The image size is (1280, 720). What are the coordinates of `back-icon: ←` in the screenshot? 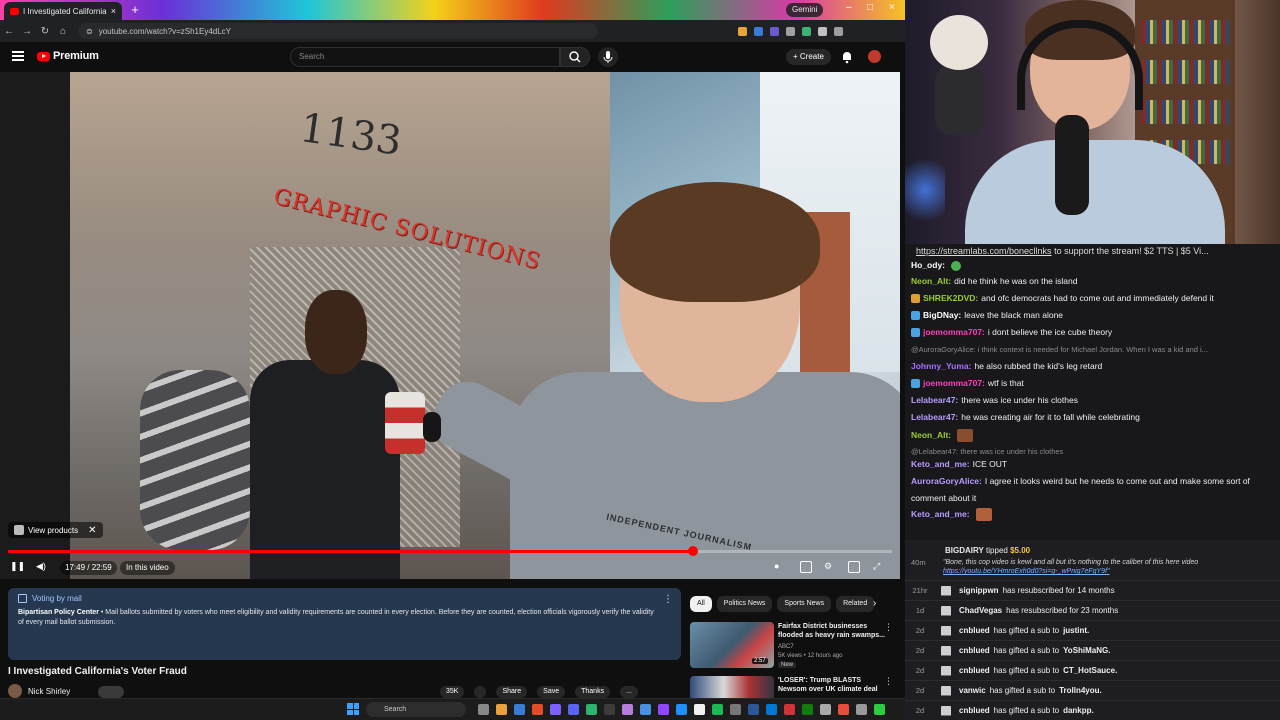 It's located at (9, 31).